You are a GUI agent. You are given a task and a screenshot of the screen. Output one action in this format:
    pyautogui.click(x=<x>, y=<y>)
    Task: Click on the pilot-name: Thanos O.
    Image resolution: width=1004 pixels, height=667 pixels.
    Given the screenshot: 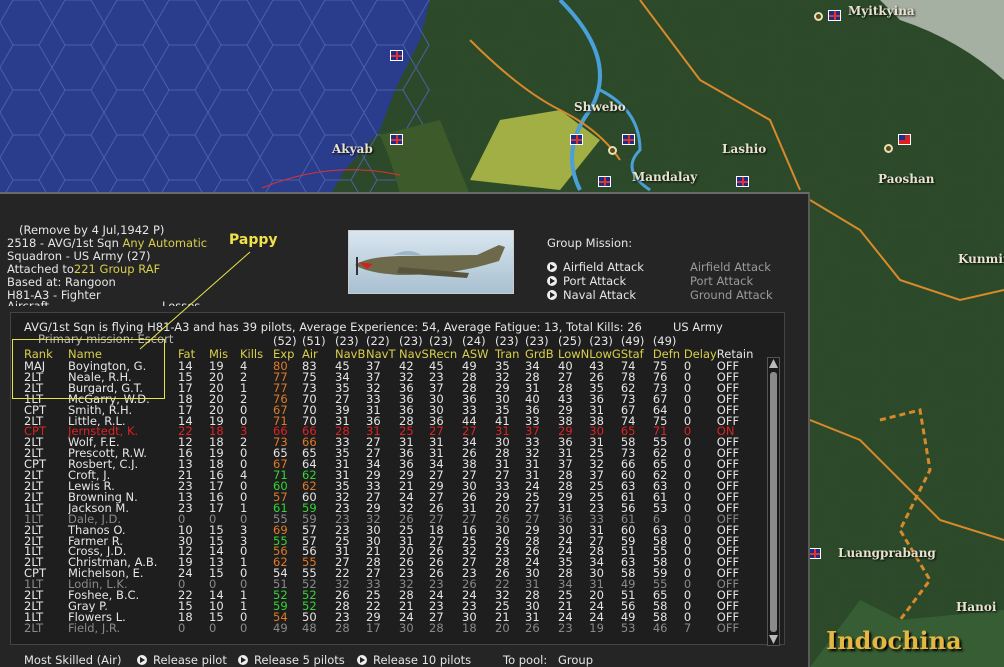 What is the action you would take?
    pyautogui.click(x=123, y=530)
    